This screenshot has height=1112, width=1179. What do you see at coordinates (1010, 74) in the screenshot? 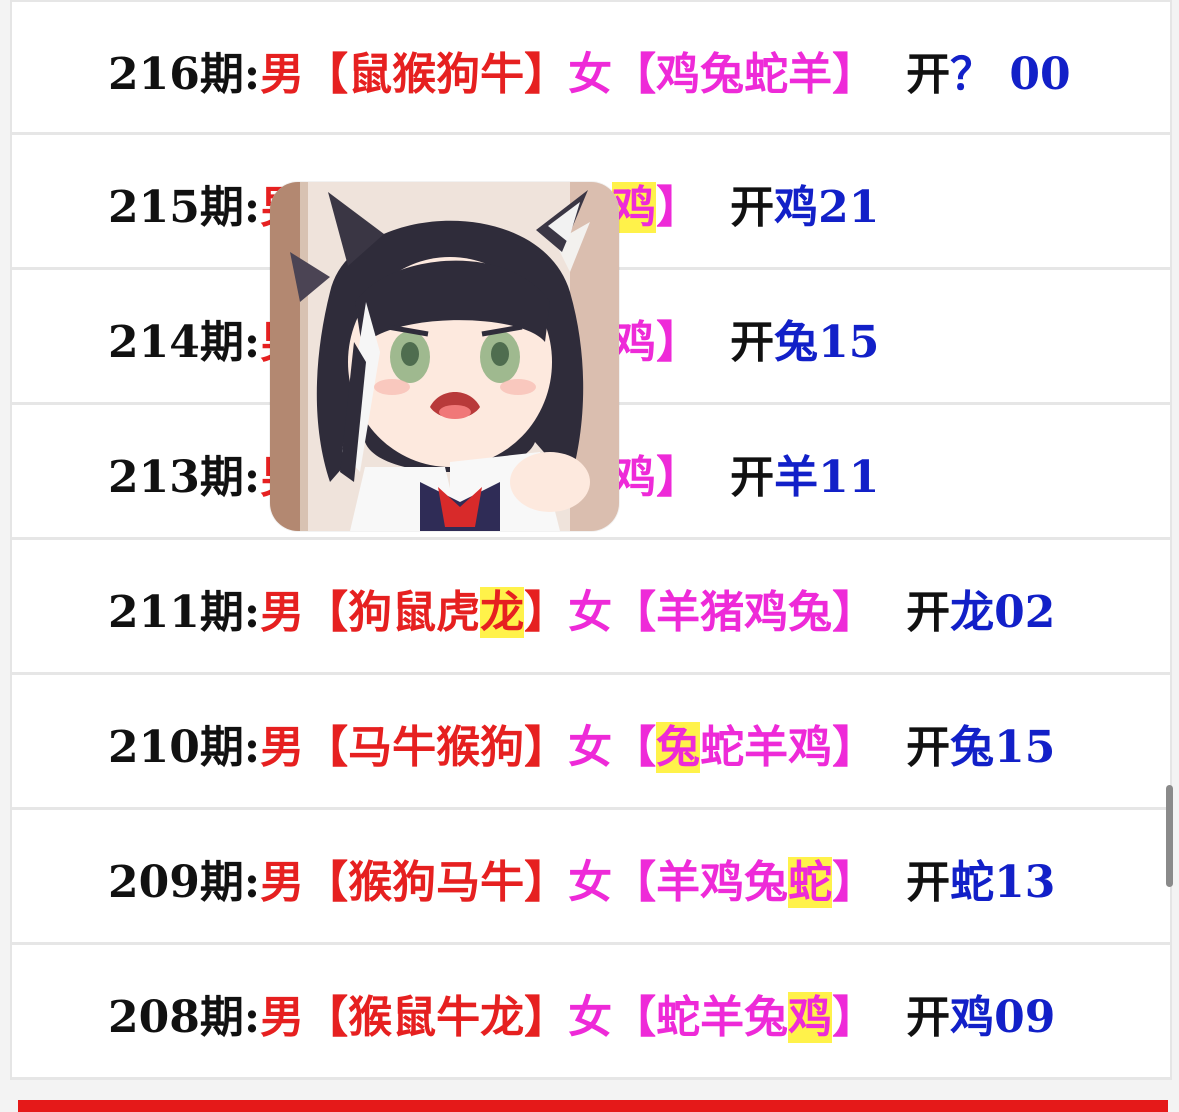
I see `result-value: ？ 00` at bounding box center [1010, 74].